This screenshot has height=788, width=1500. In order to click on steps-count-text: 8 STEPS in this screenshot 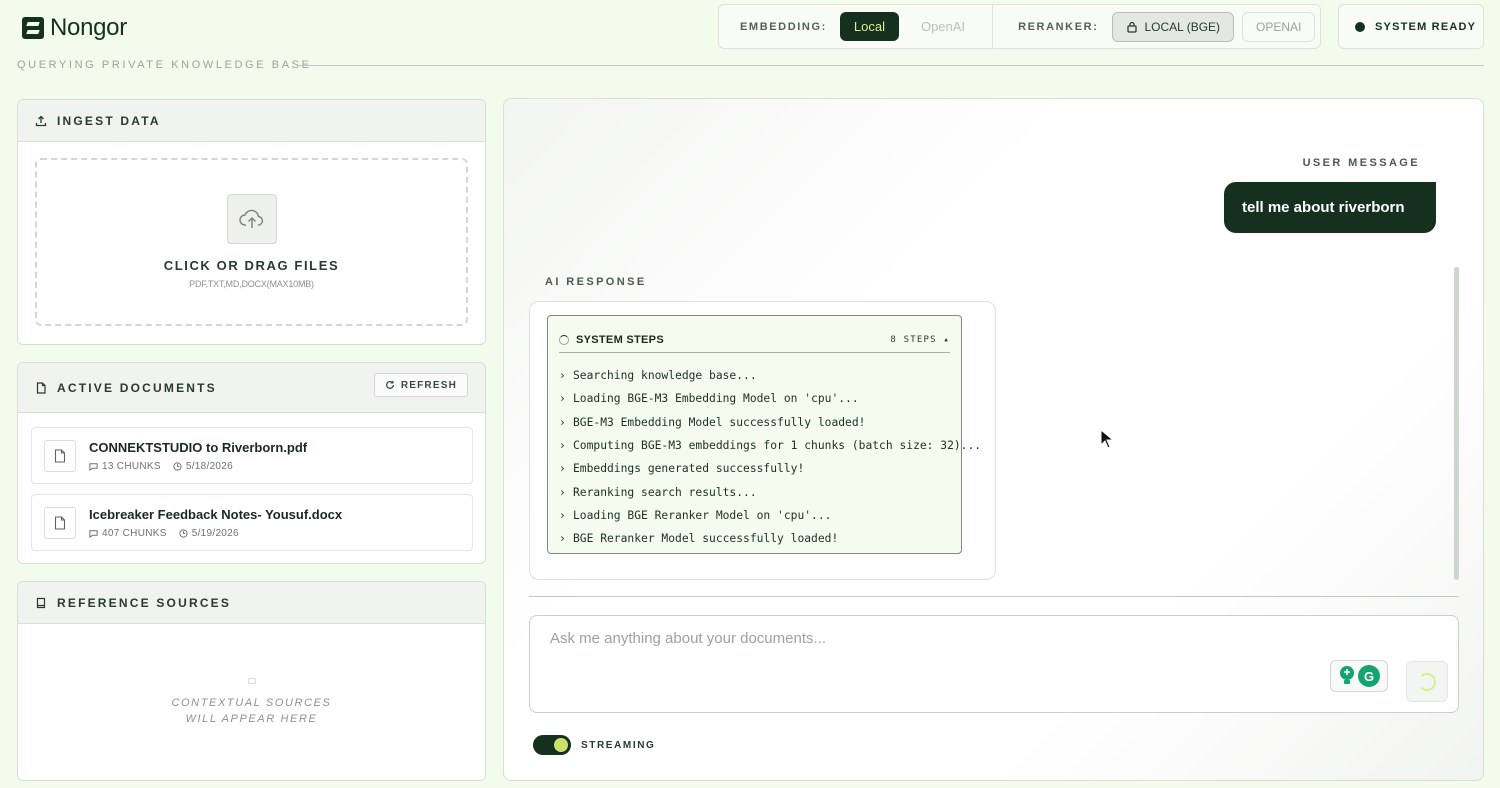, I will do `click(913, 339)`.